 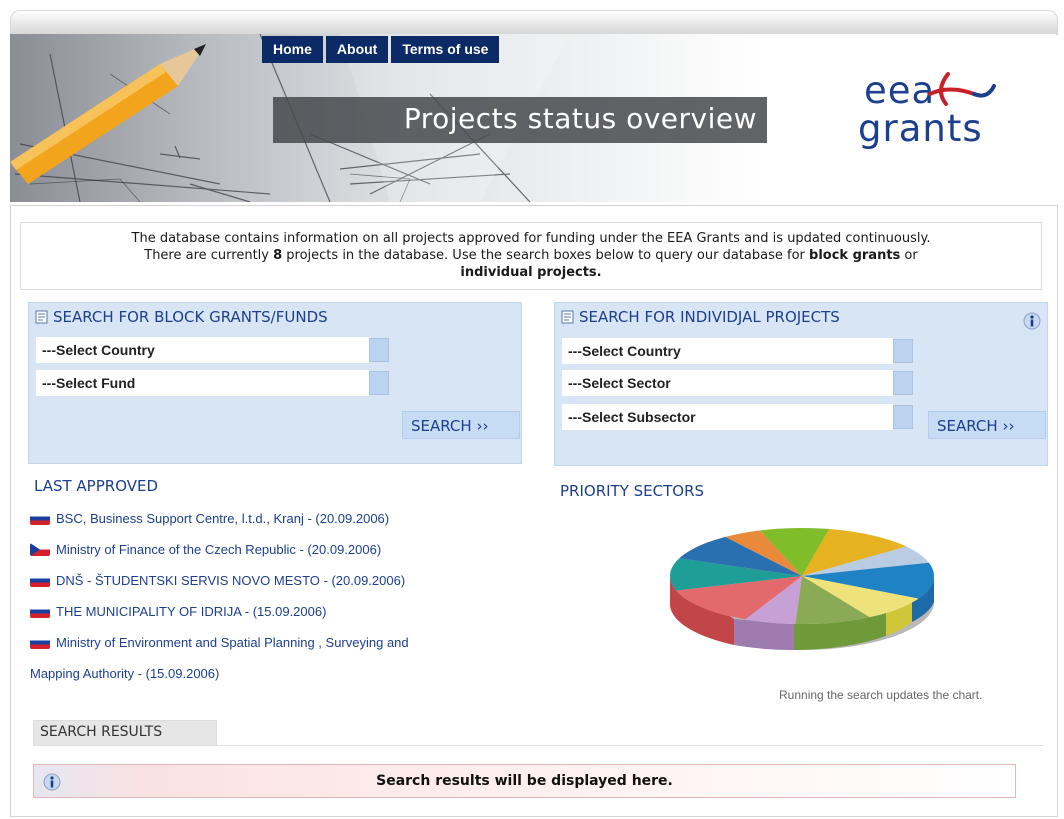 What do you see at coordinates (1032, 321) in the screenshot?
I see `info-icon` at bounding box center [1032, 321].